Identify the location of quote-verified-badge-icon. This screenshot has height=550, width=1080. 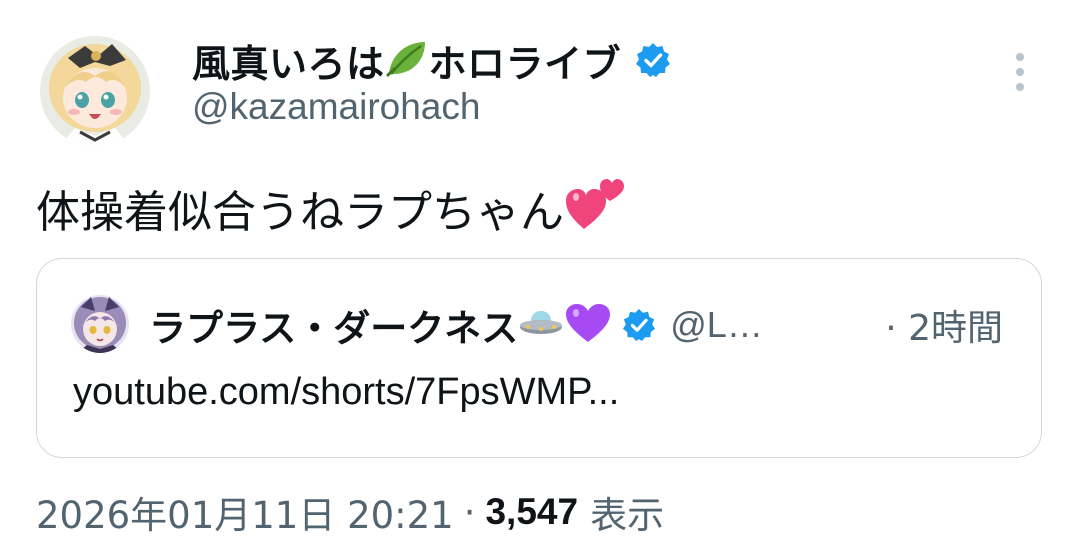
(639, 325).